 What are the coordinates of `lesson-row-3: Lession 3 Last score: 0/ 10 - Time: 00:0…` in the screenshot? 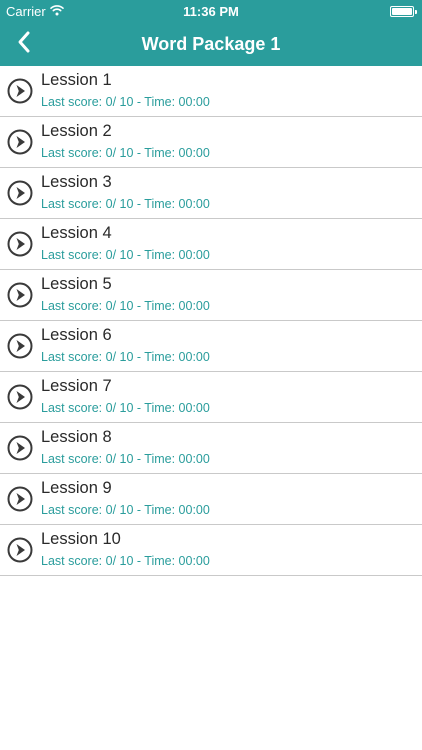 It's located at (211, 193).